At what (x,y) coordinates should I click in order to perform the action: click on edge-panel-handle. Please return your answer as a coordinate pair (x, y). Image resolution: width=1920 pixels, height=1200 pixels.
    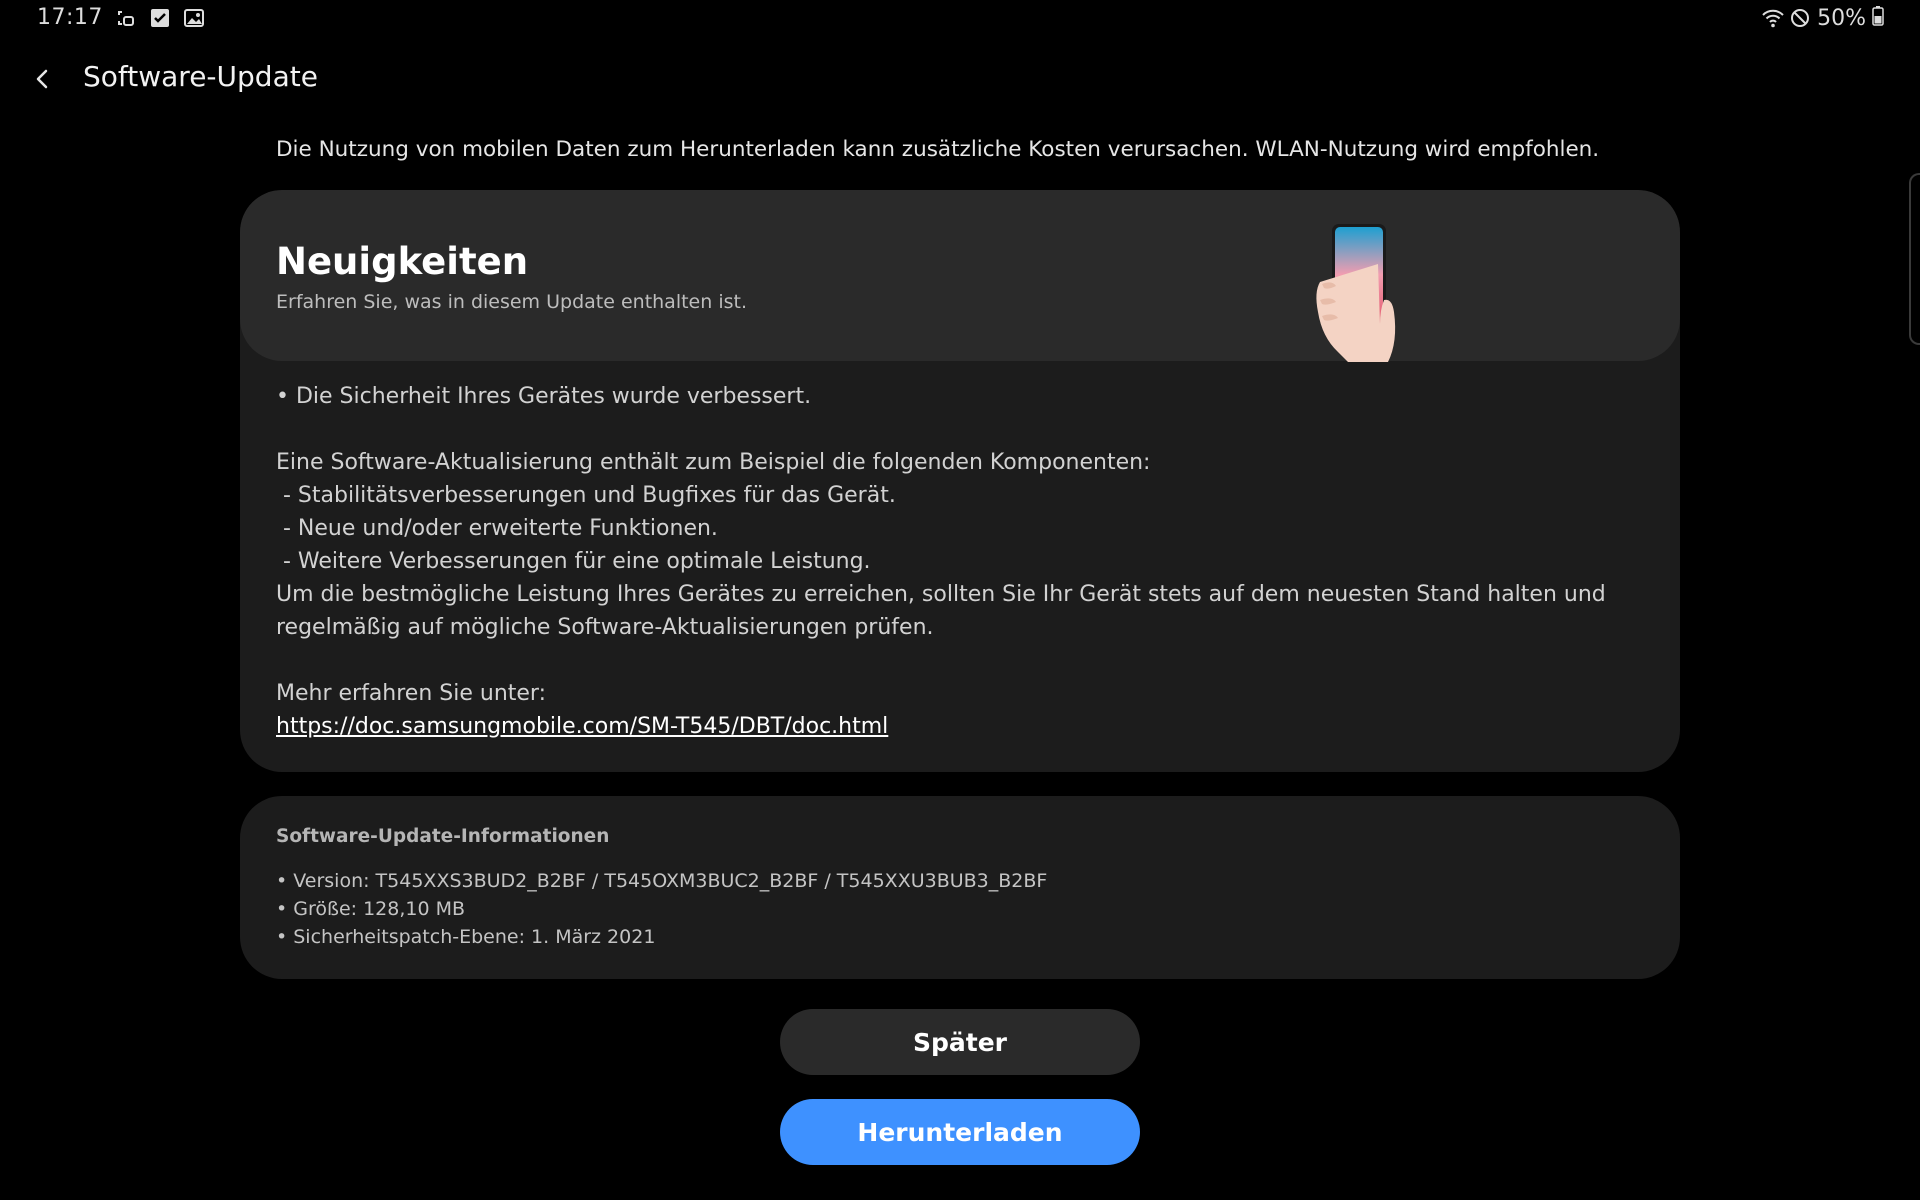
    Looking at the image, I should click on (1914, 259).